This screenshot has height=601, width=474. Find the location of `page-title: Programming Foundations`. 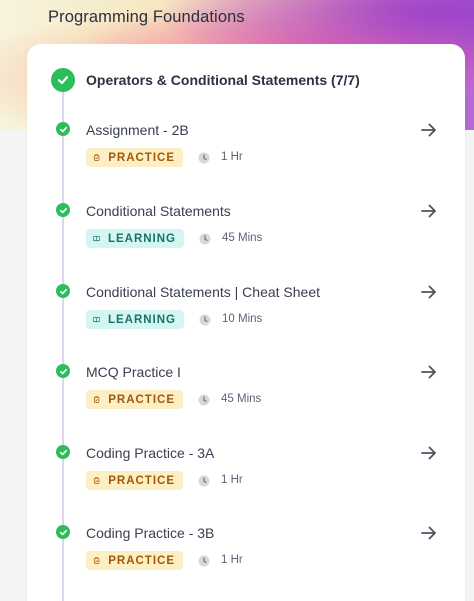

page-title: Programming Foundations is located at coordinates (146, 17).